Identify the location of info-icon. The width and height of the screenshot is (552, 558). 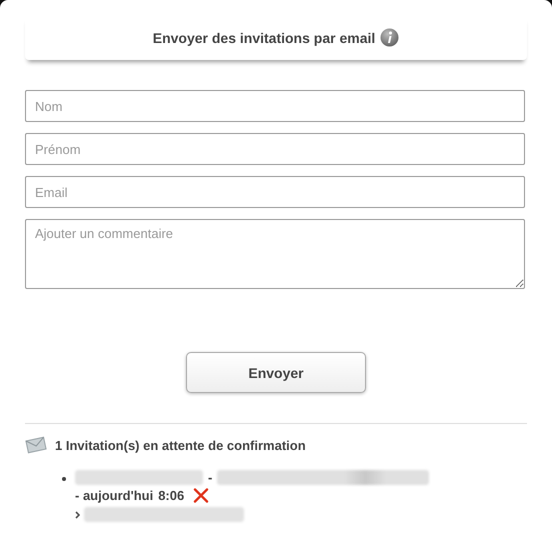
(390, 37).